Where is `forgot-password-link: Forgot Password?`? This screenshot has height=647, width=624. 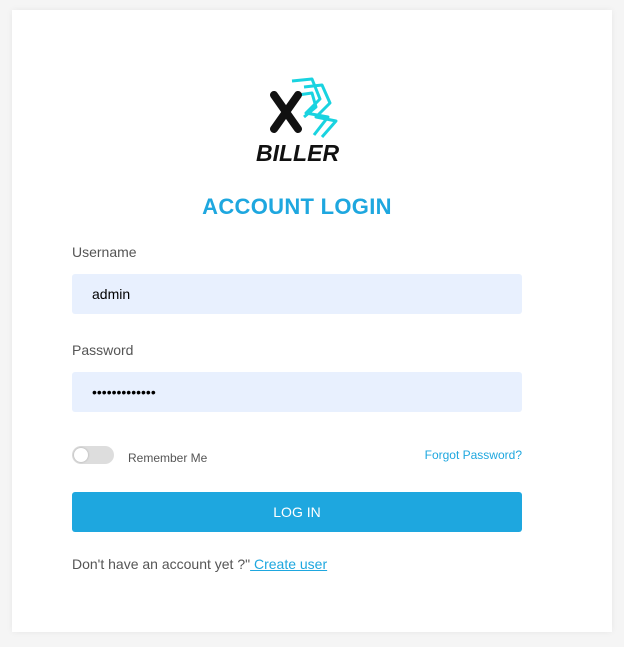 forgot-password-link: Forgot Password? is located at coordinates (473, 455).